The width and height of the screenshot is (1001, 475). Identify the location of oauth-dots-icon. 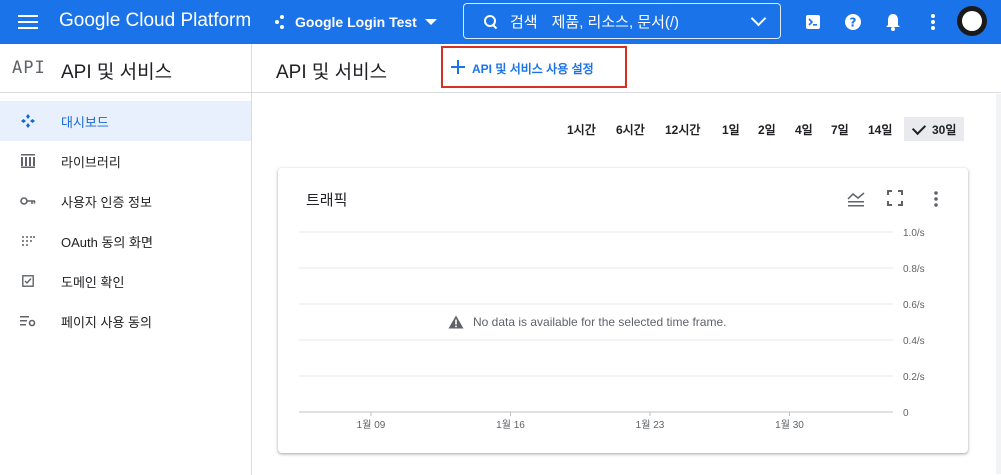
(28, 241).